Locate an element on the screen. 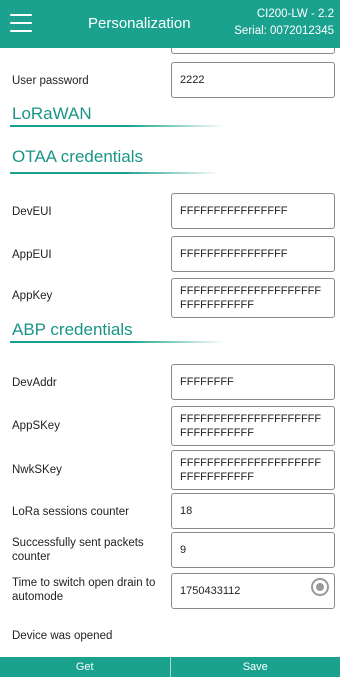 This screenshot has height=677, width=340. dev-eui-label: DevEUI is located at coordinates (32, 212).